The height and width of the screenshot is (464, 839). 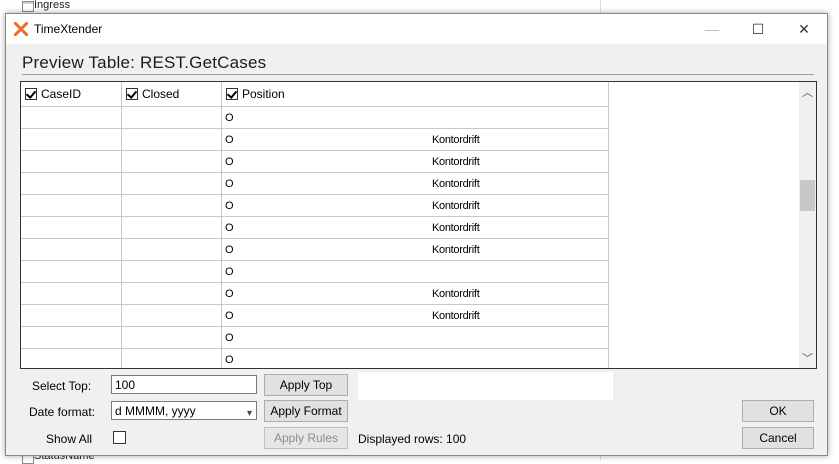 What do you see at coordinates (415, 94) in the screenshot?
I see `column-header-position: Position` at bounding box center [415, 94].